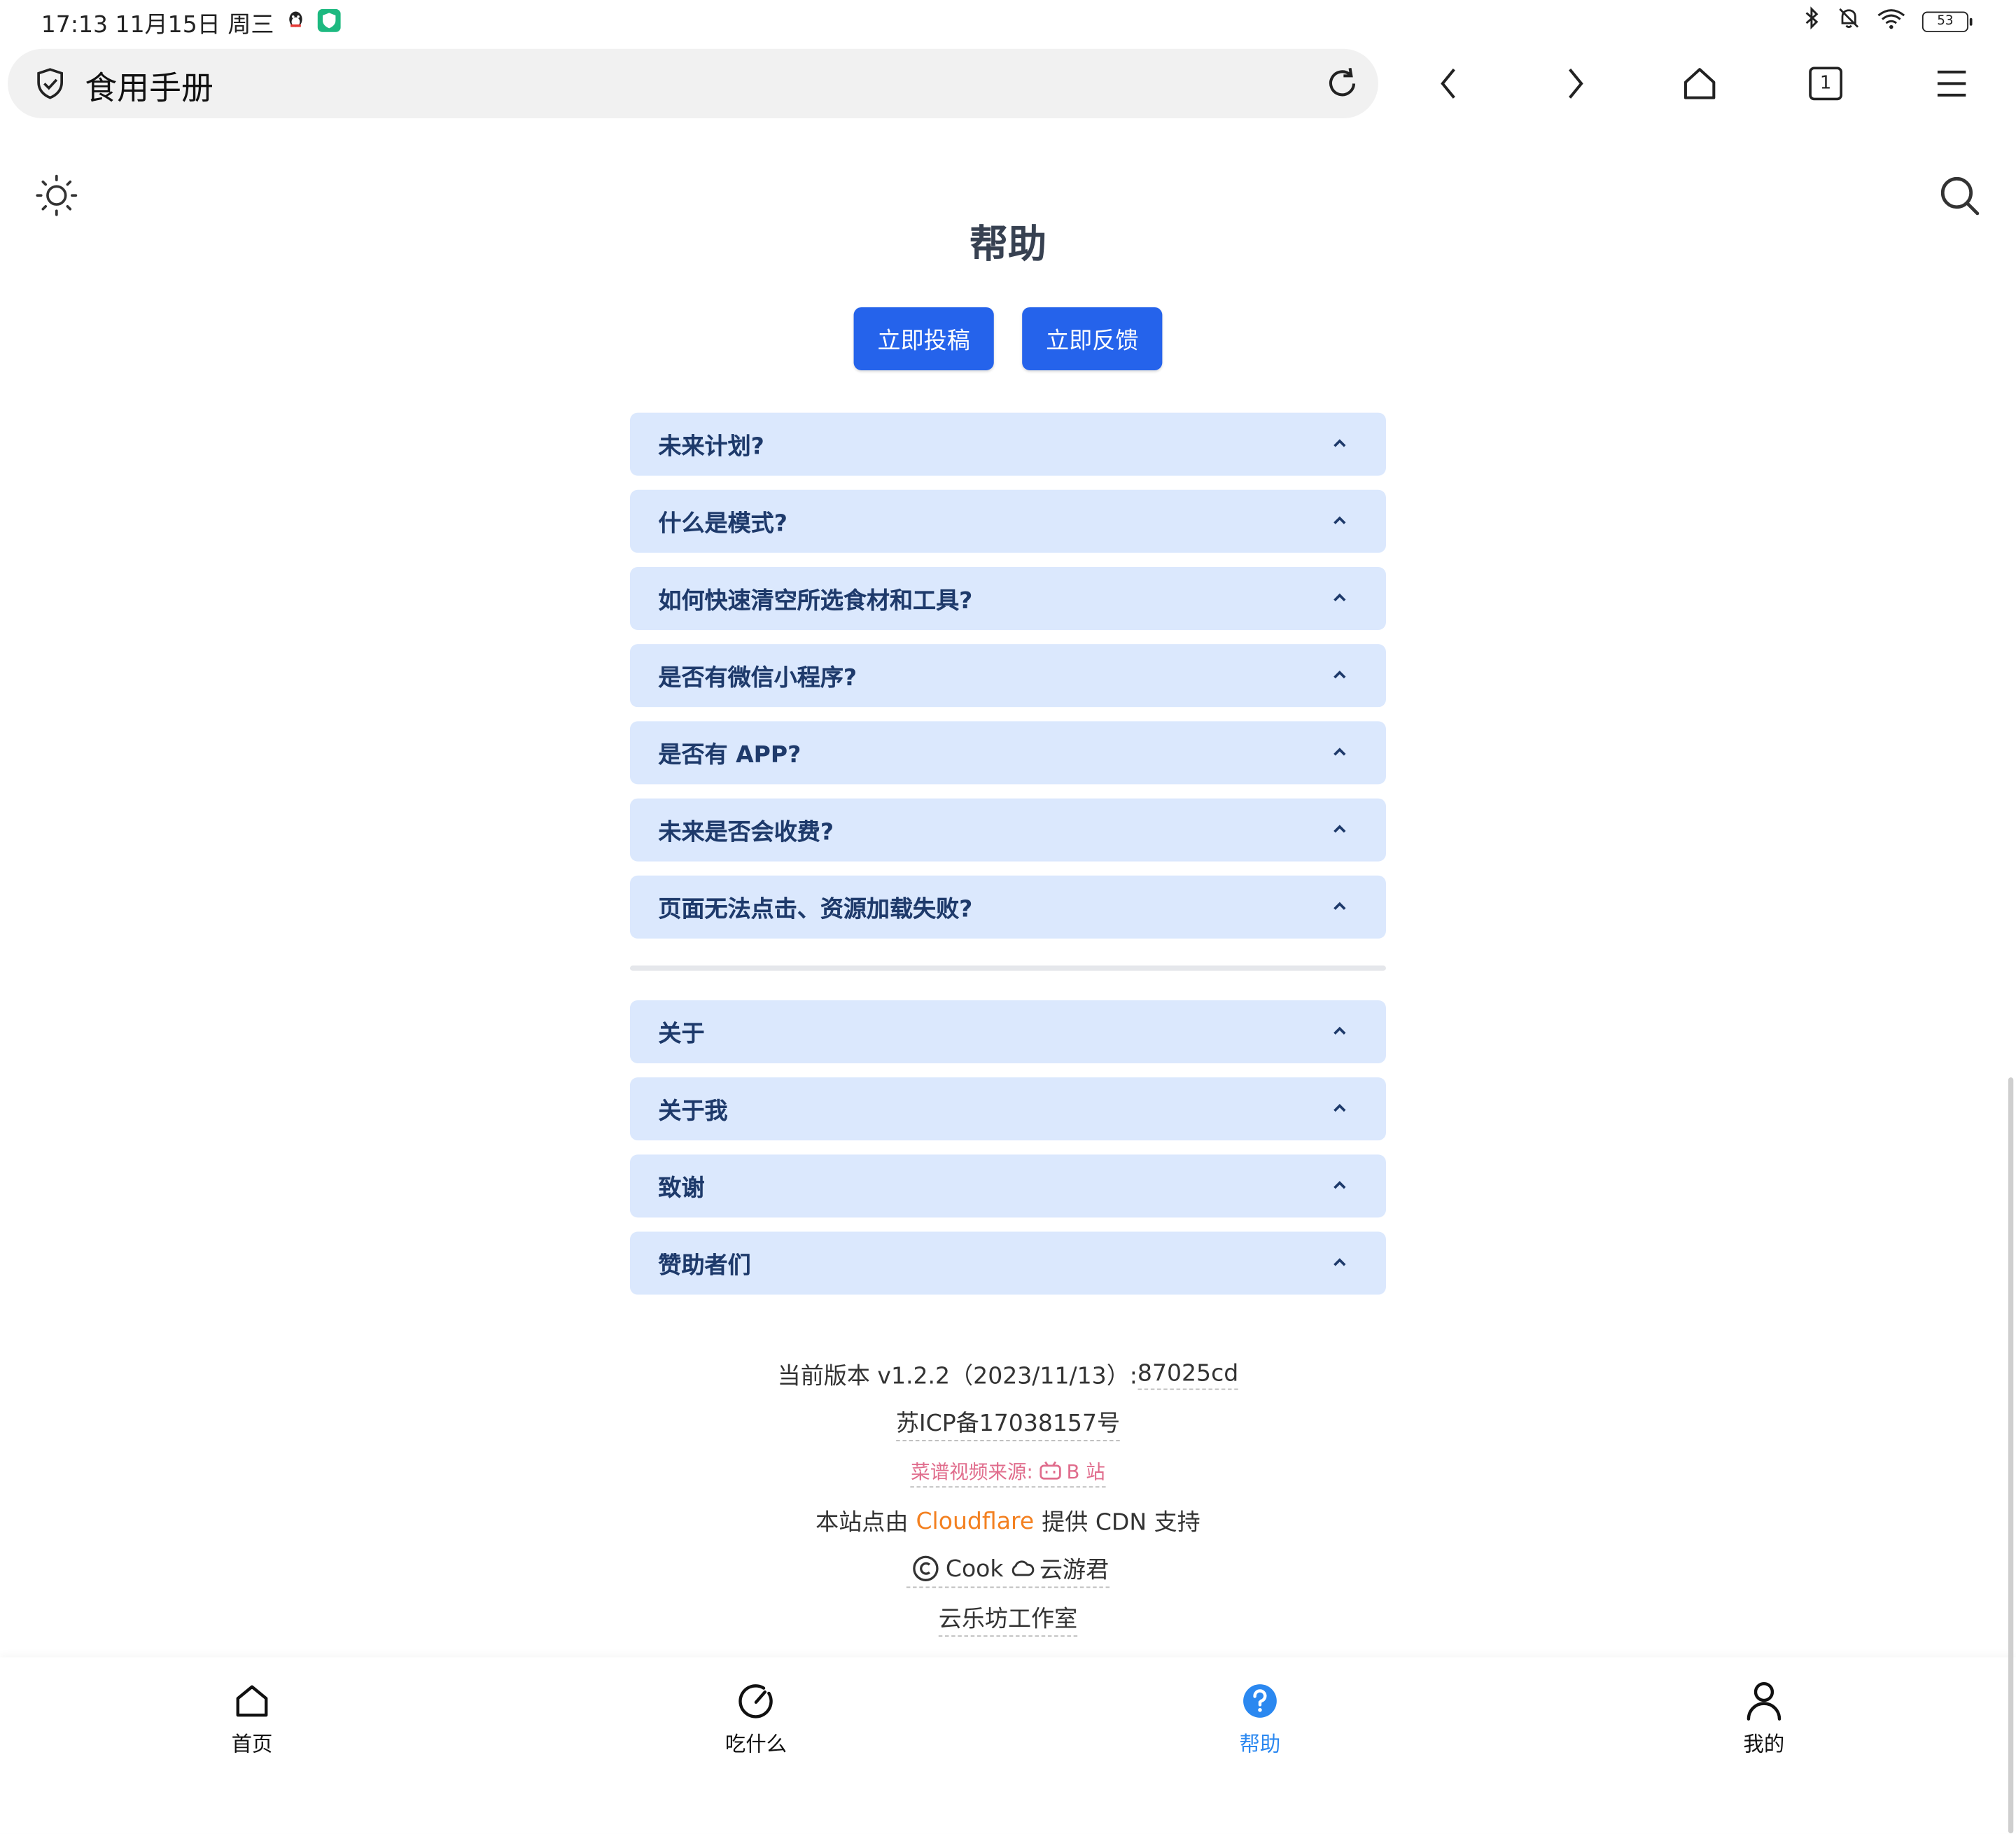 The height and width of the screenshot is (1834, 2016). I want to click on battery-level: 53, so click(1944, 20).